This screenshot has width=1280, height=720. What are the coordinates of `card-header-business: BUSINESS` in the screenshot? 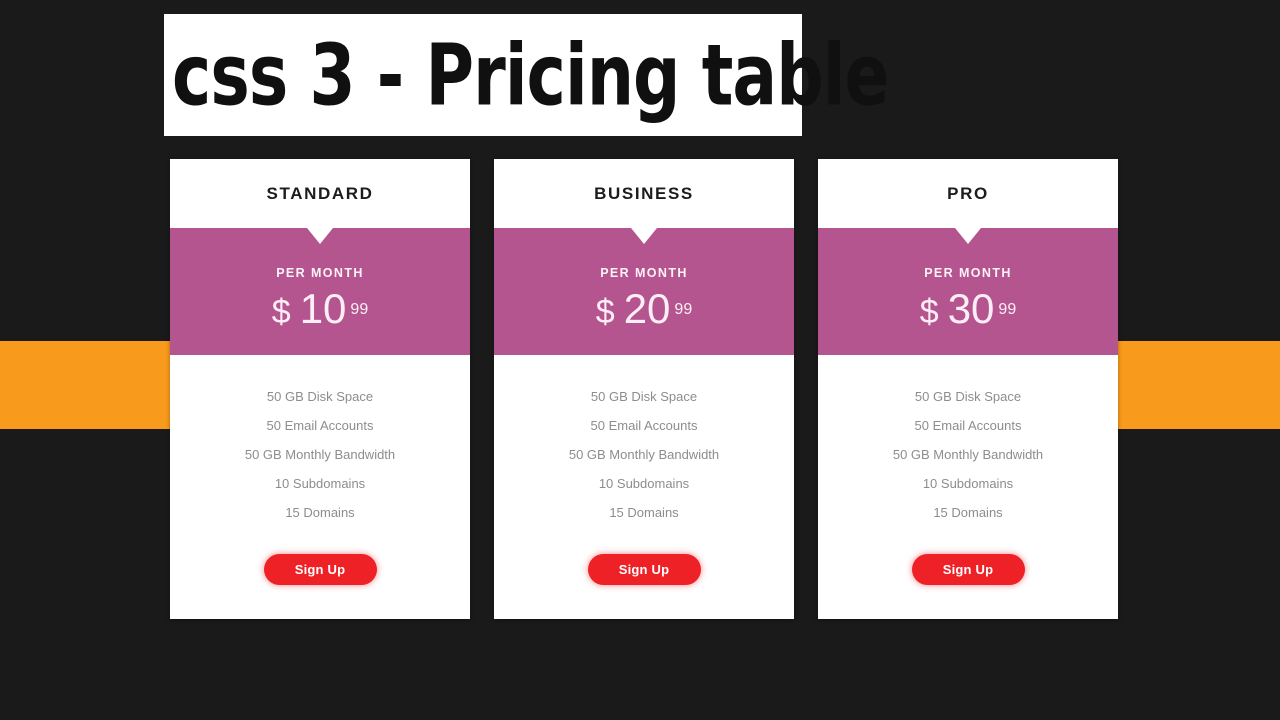 It's located at (644, 193).